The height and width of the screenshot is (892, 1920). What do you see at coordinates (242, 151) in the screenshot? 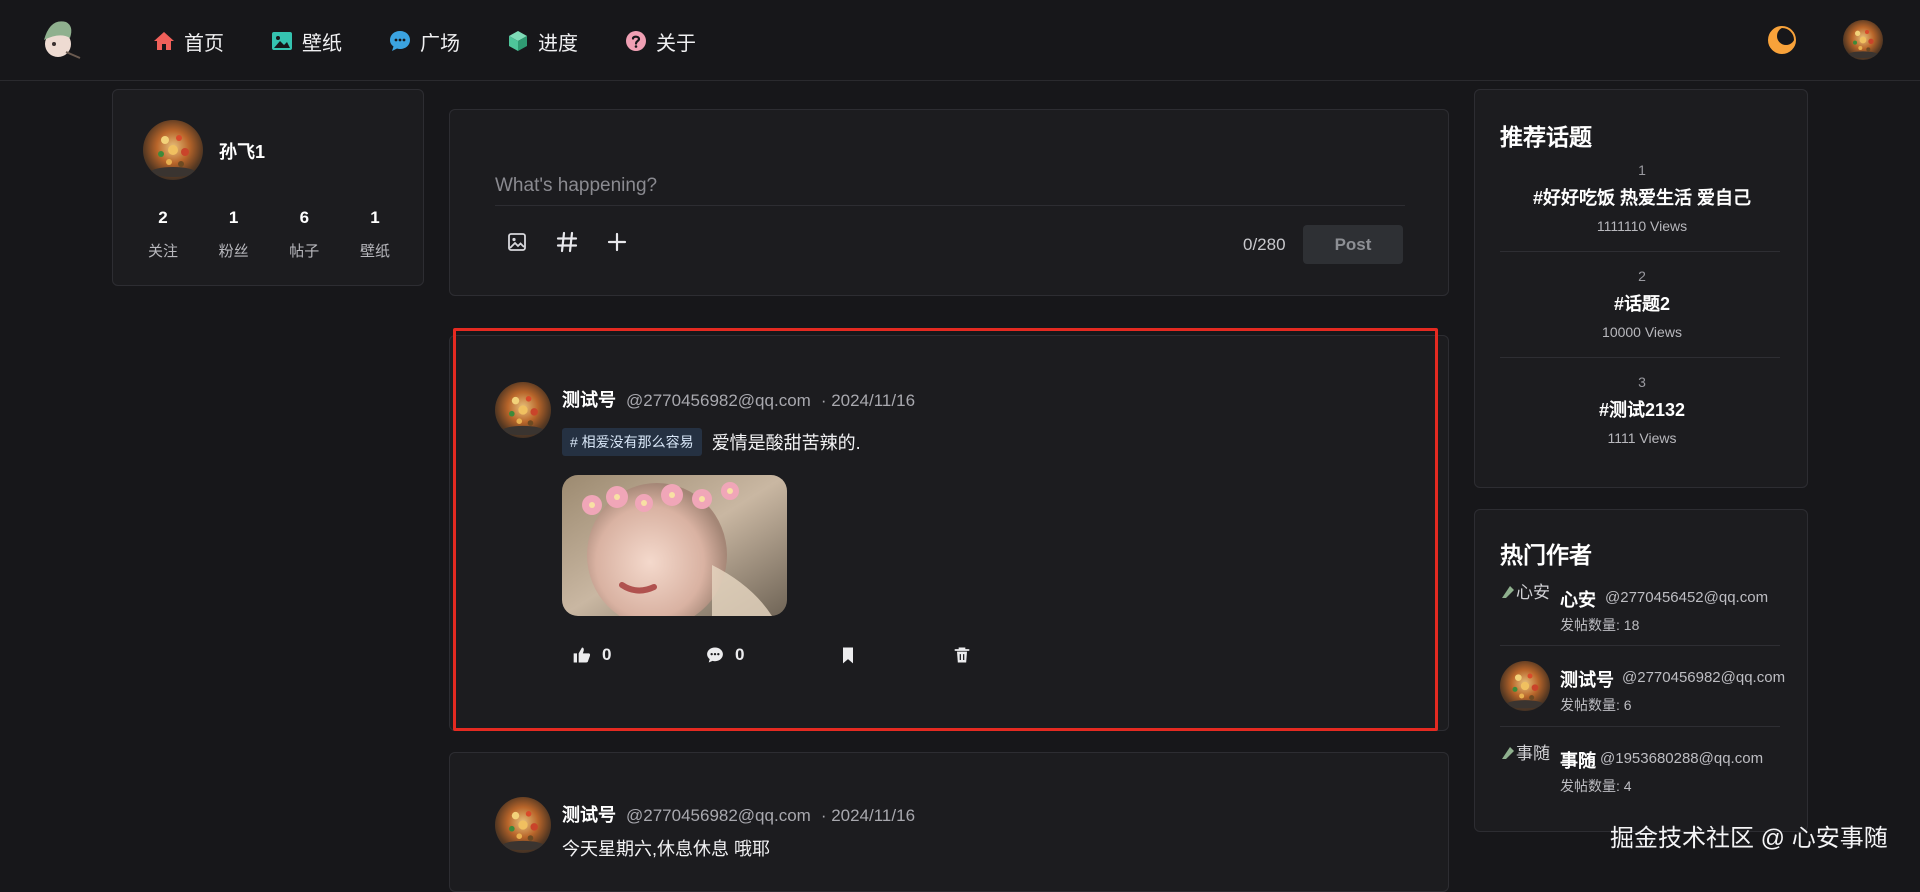
I see `profile-name: 孙飞1` at bounding box center [242, 151].